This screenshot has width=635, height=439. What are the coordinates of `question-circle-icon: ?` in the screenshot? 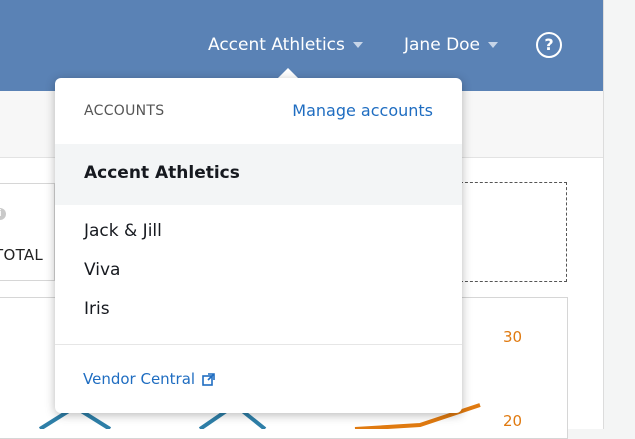 It's located at (549, 45).